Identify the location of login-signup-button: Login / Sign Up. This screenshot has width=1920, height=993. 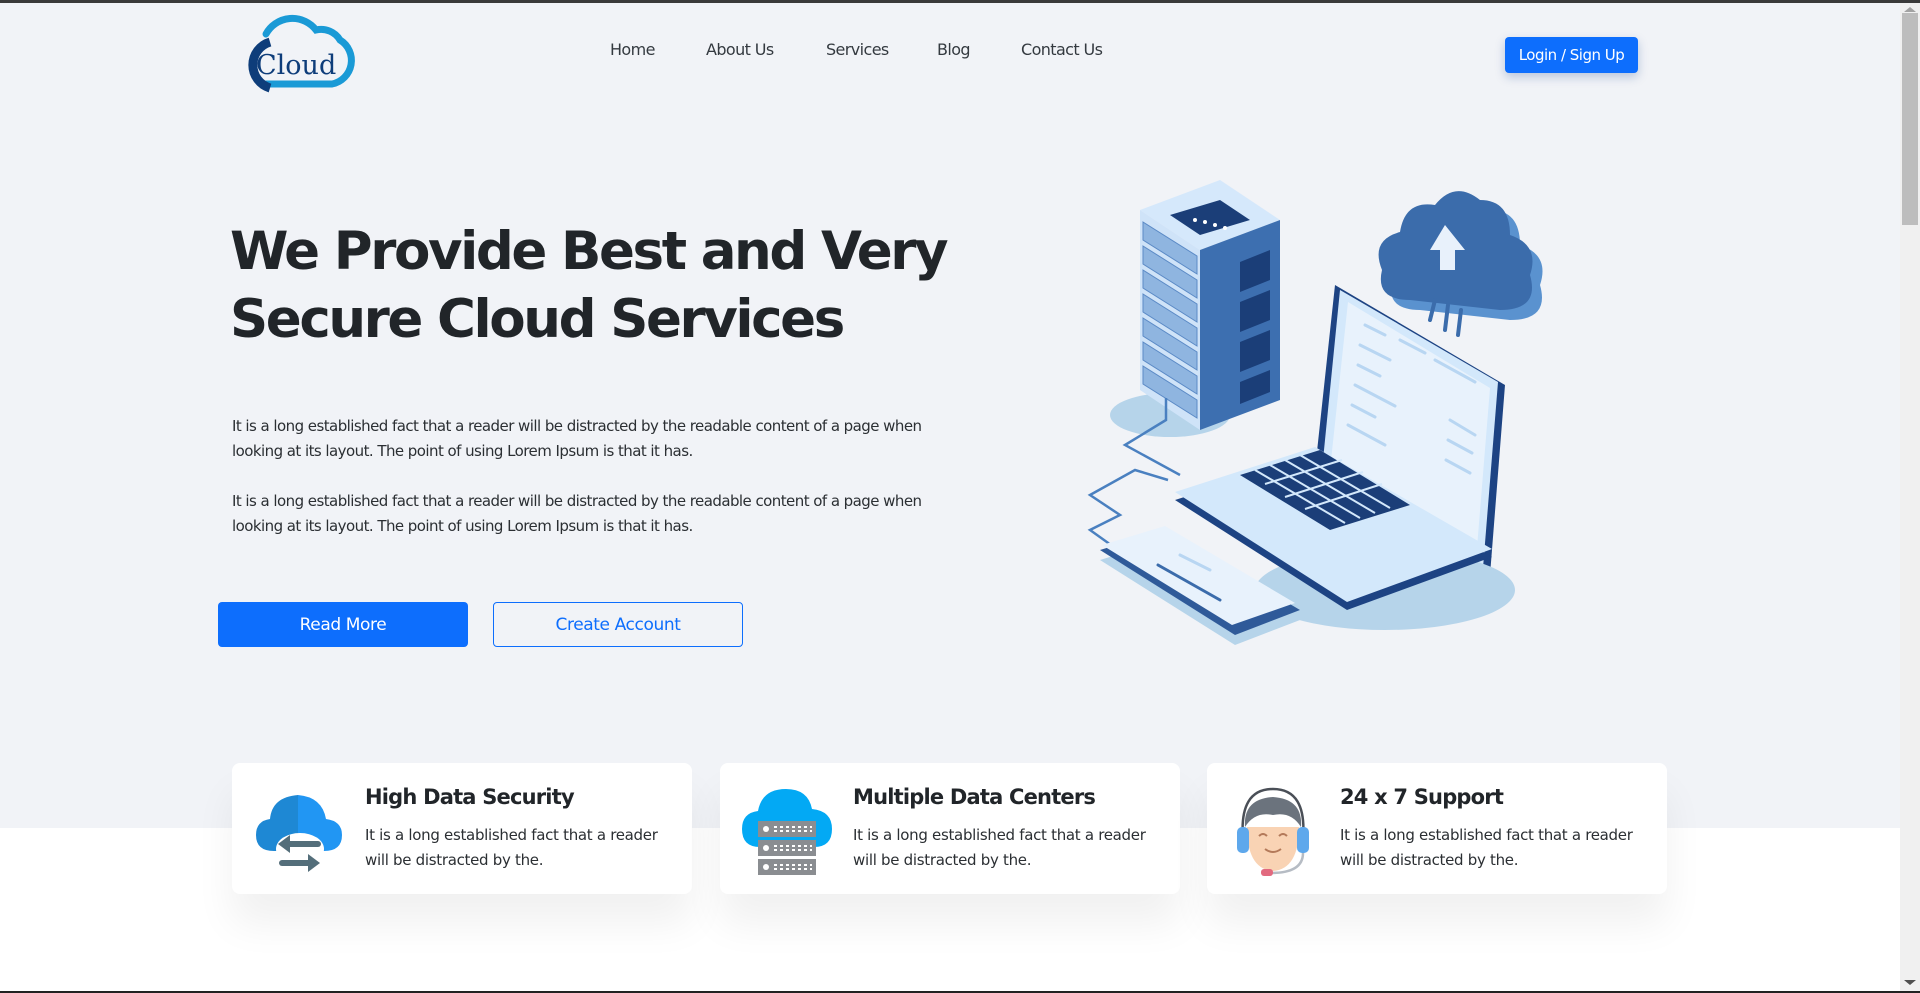
(1571, 55).